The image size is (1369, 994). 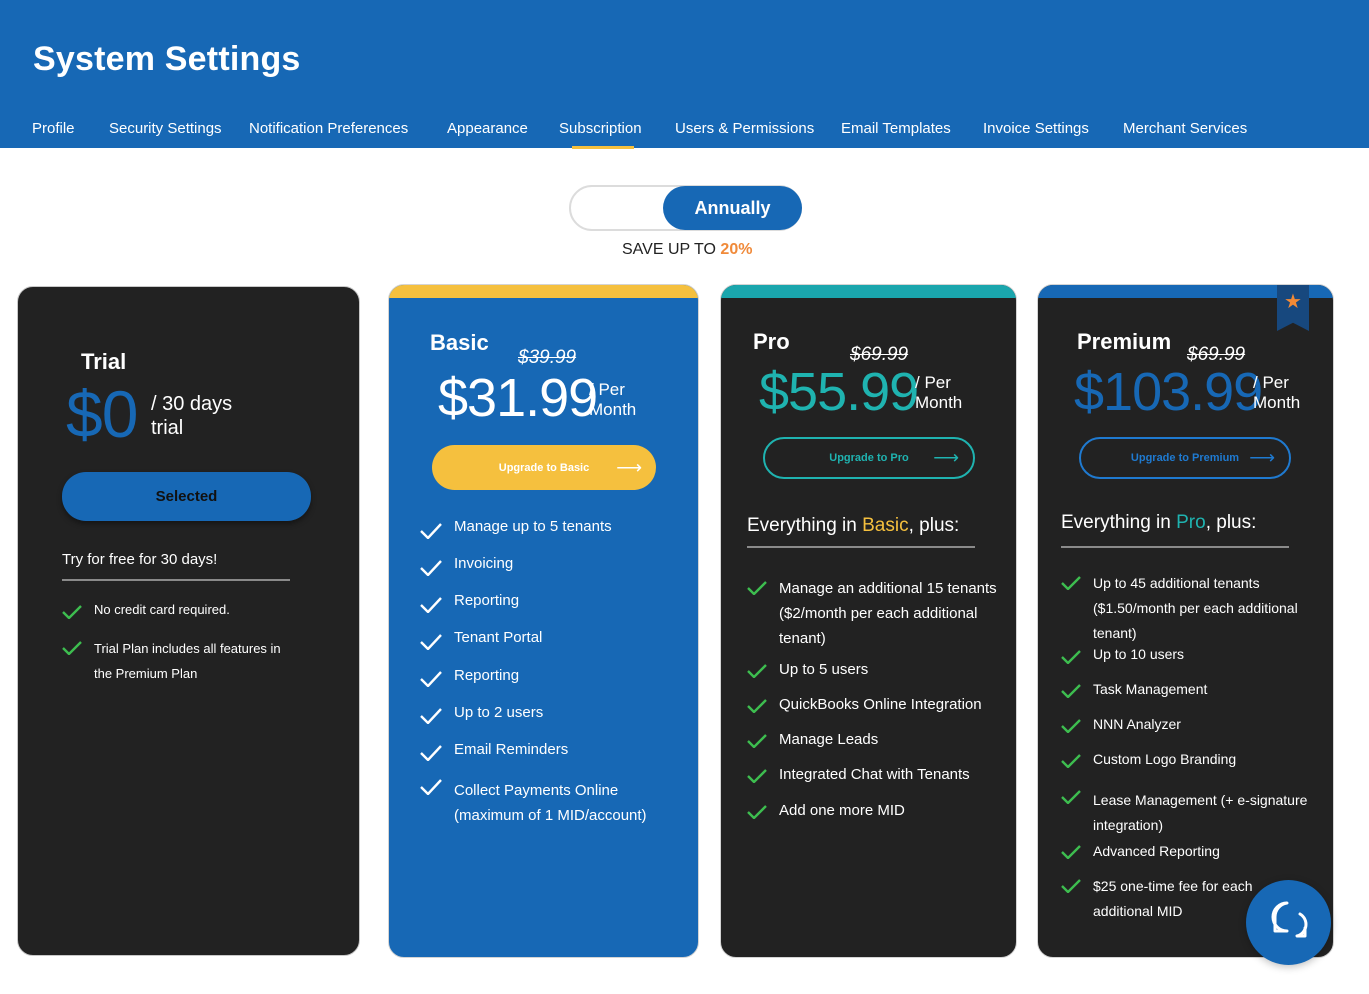 I want to click on feature-item: QuickBooks Online Integration, so click(x=880, y=704).